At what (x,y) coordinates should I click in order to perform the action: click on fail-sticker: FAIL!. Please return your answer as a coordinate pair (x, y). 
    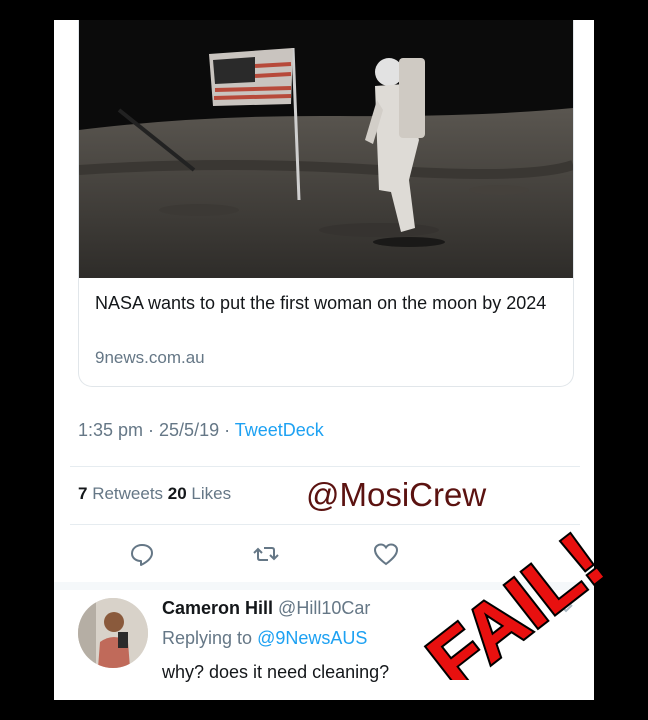
    Looking at the image, I should click on (516, 605).